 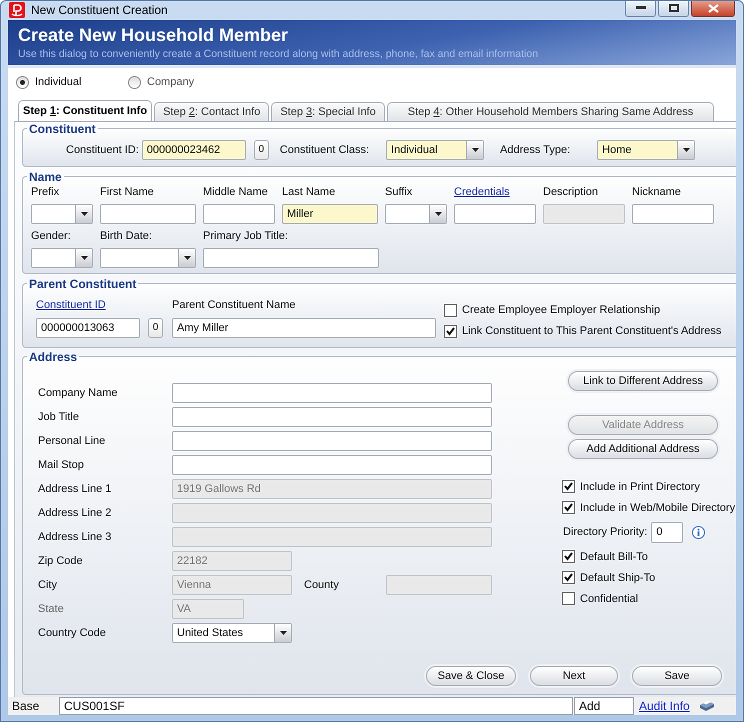 What do you see at coordinates (330, 214) in the screenshot?
I see `input-field: Miller` at bounding box center [330, 214].